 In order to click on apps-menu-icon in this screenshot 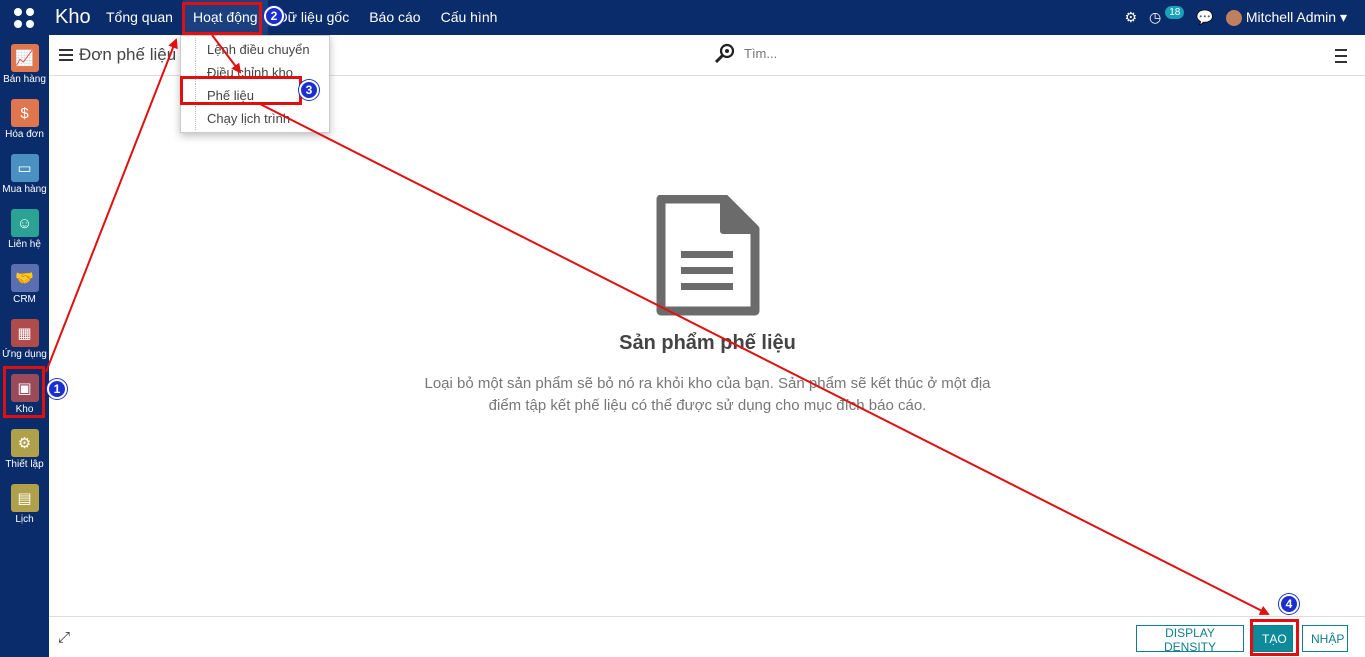, I will do `click(24, 18)`.